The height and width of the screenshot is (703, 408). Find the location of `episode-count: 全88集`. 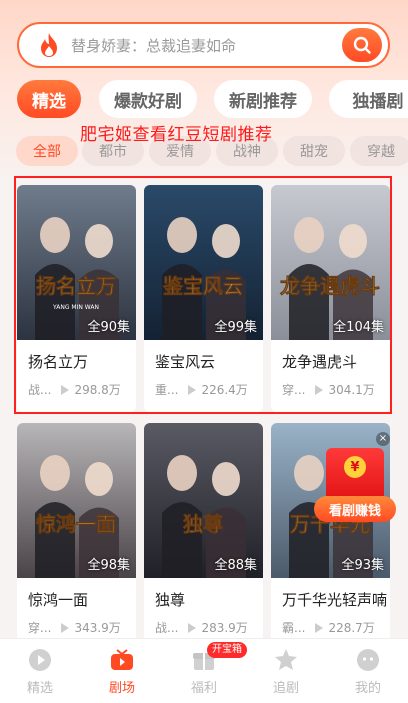

episode-count: 全88集 is located at coordinates (235, 565).